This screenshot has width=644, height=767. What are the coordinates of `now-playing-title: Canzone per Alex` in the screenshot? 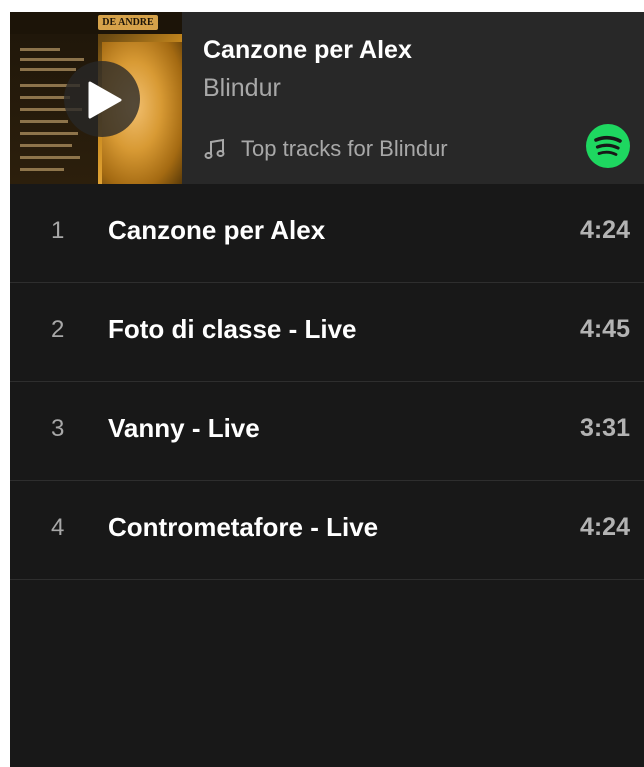 It's located at (307, 50).